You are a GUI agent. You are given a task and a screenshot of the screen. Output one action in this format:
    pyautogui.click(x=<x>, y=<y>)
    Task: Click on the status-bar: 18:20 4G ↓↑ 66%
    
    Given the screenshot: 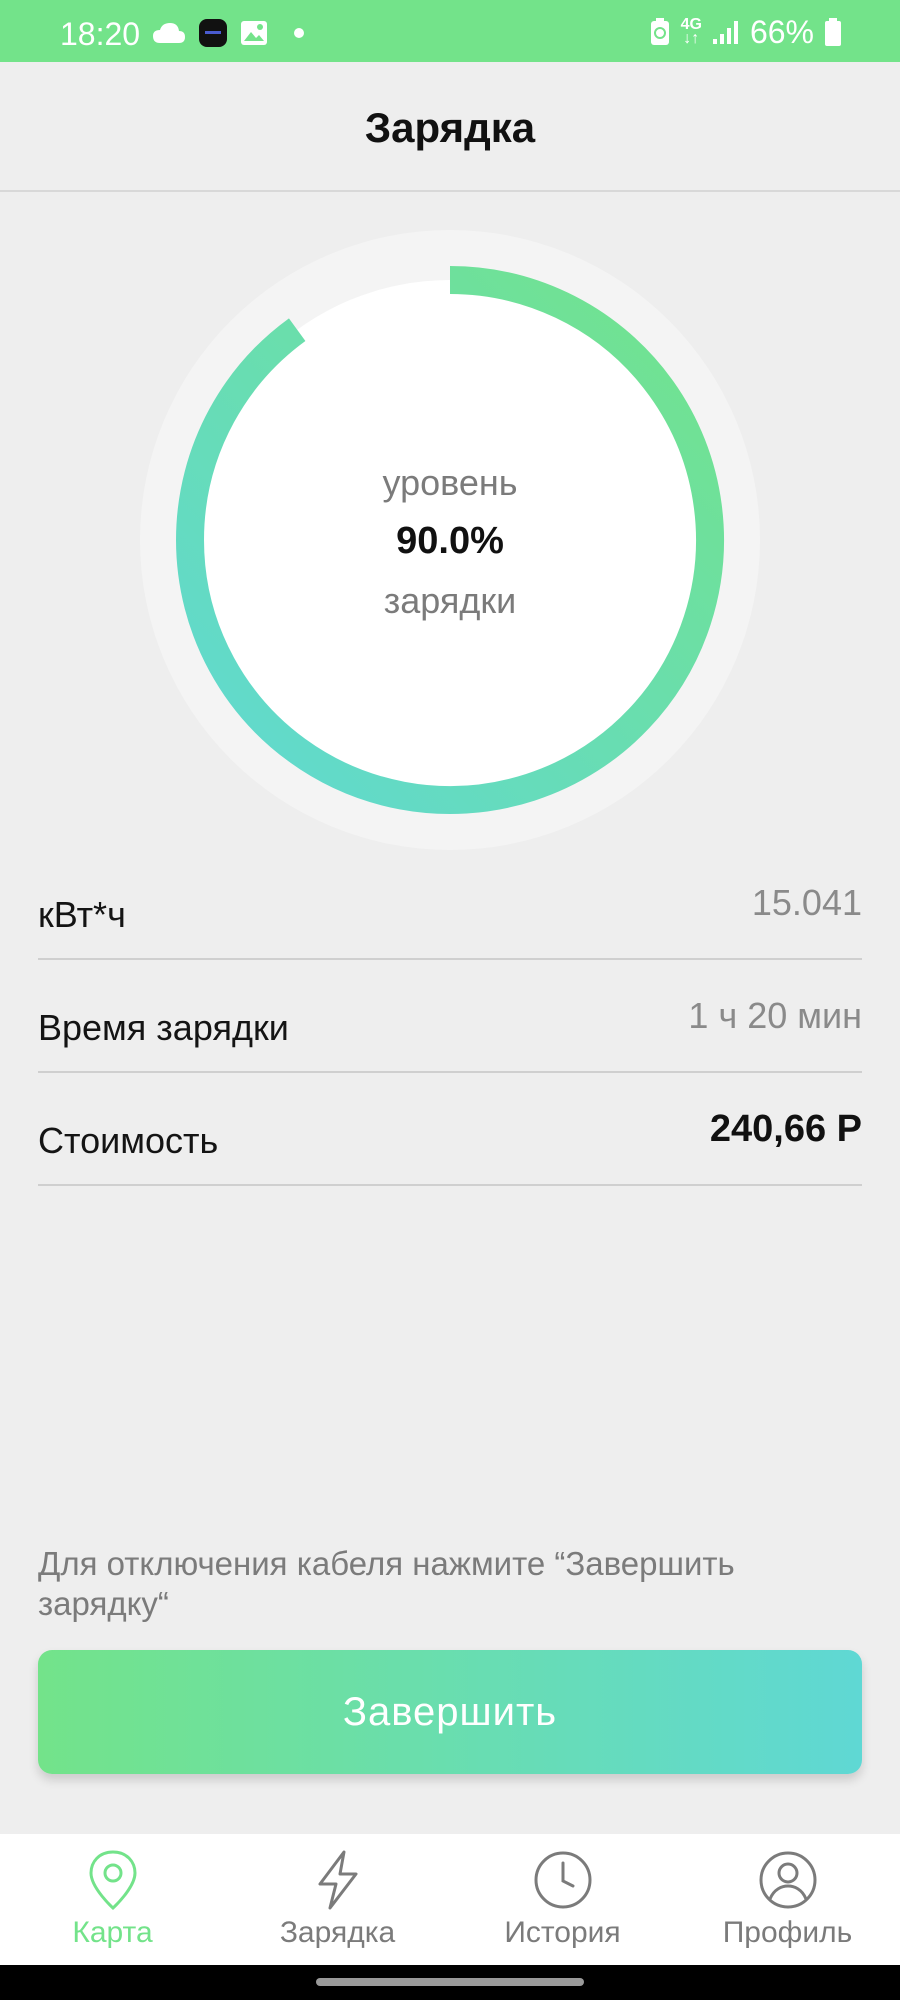 What is the action you would take?
    pyautogui.click(x=450, y=31)
    